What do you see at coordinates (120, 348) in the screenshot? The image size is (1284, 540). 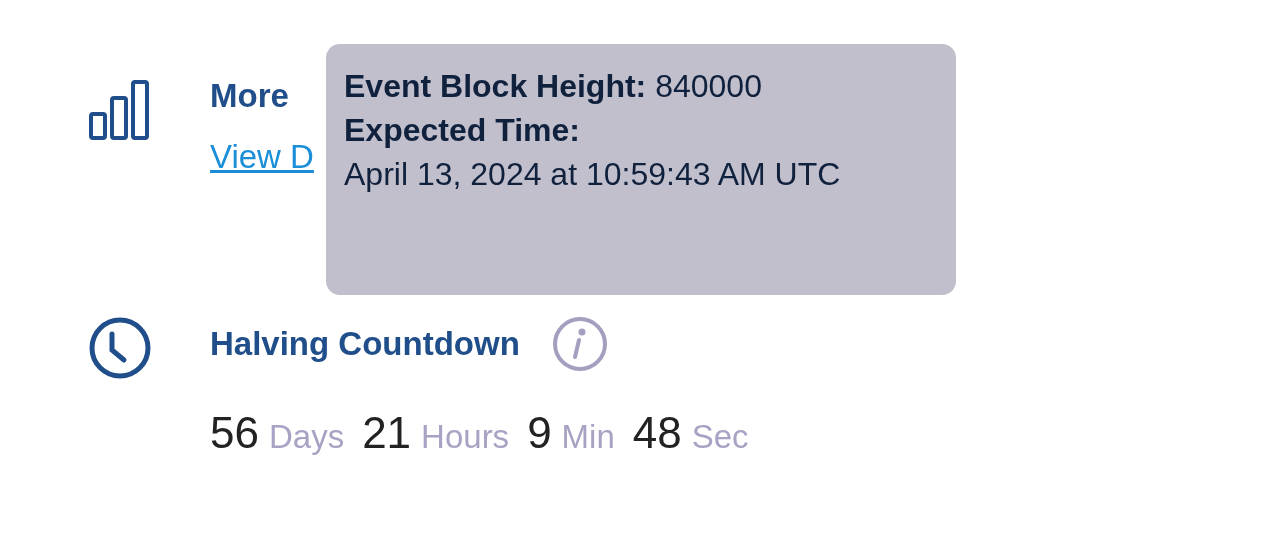 I see `clock-icon` at bounding box center [120, 348].